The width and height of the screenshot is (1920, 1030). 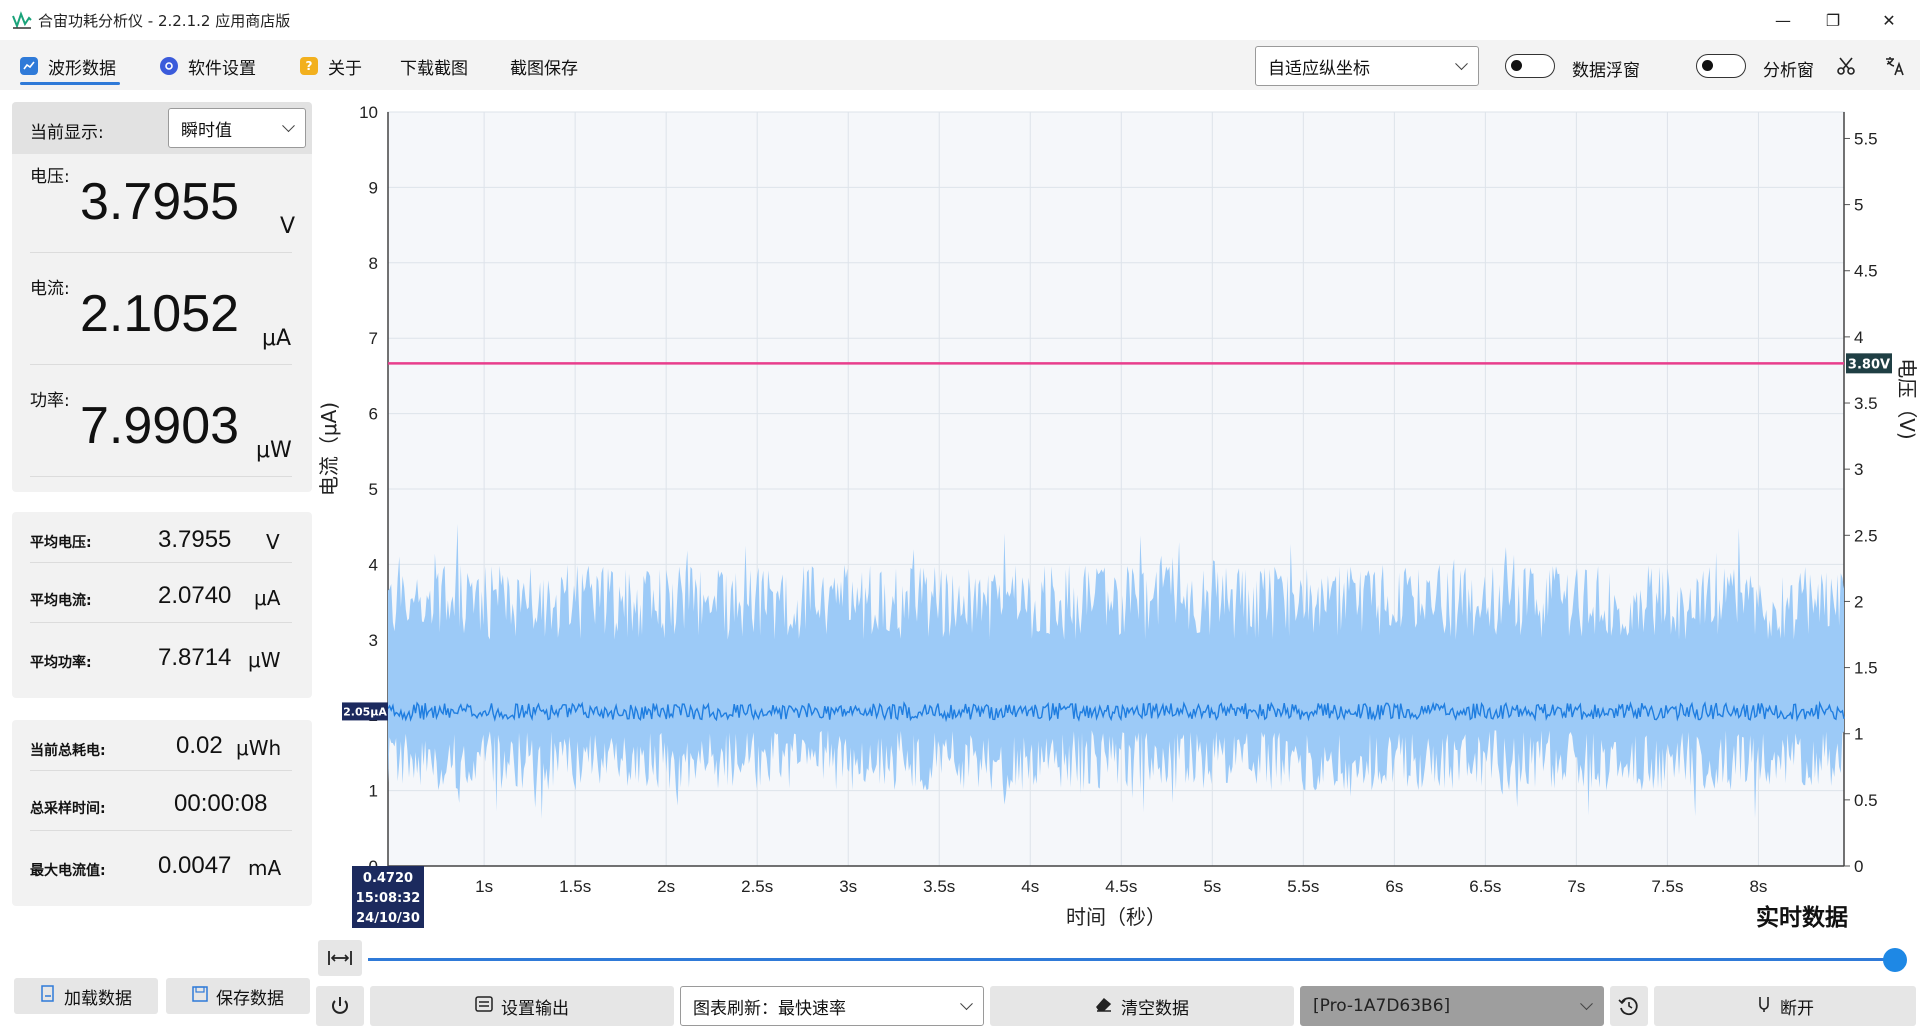 I want to click on history-button, so click(x=1629, y=1006).